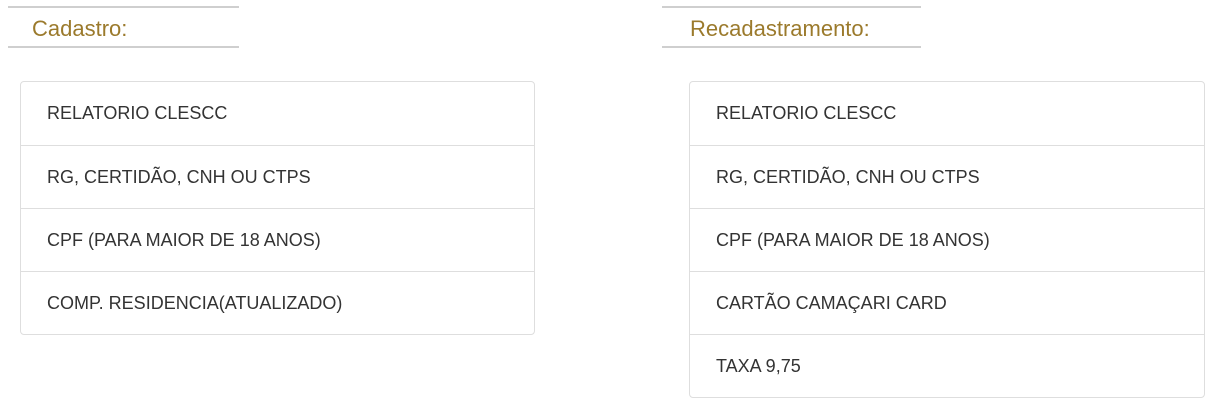 The height and width of the screenshot is (411, 1215). I want to click on cadastro-title: Cadastro:, so click(80, 28).